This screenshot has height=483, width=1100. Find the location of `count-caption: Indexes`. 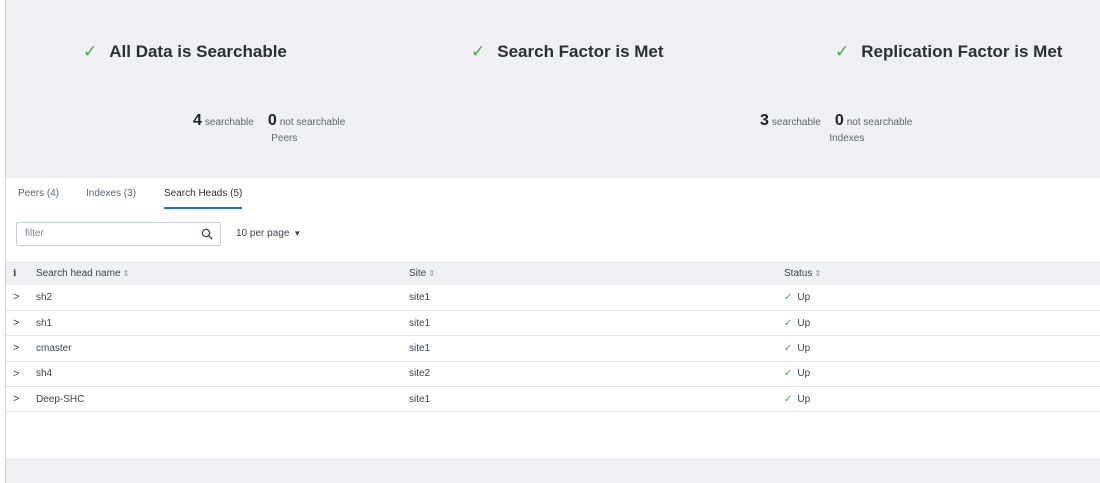

count-caption: Indexes is located at coordinates (847, 138).